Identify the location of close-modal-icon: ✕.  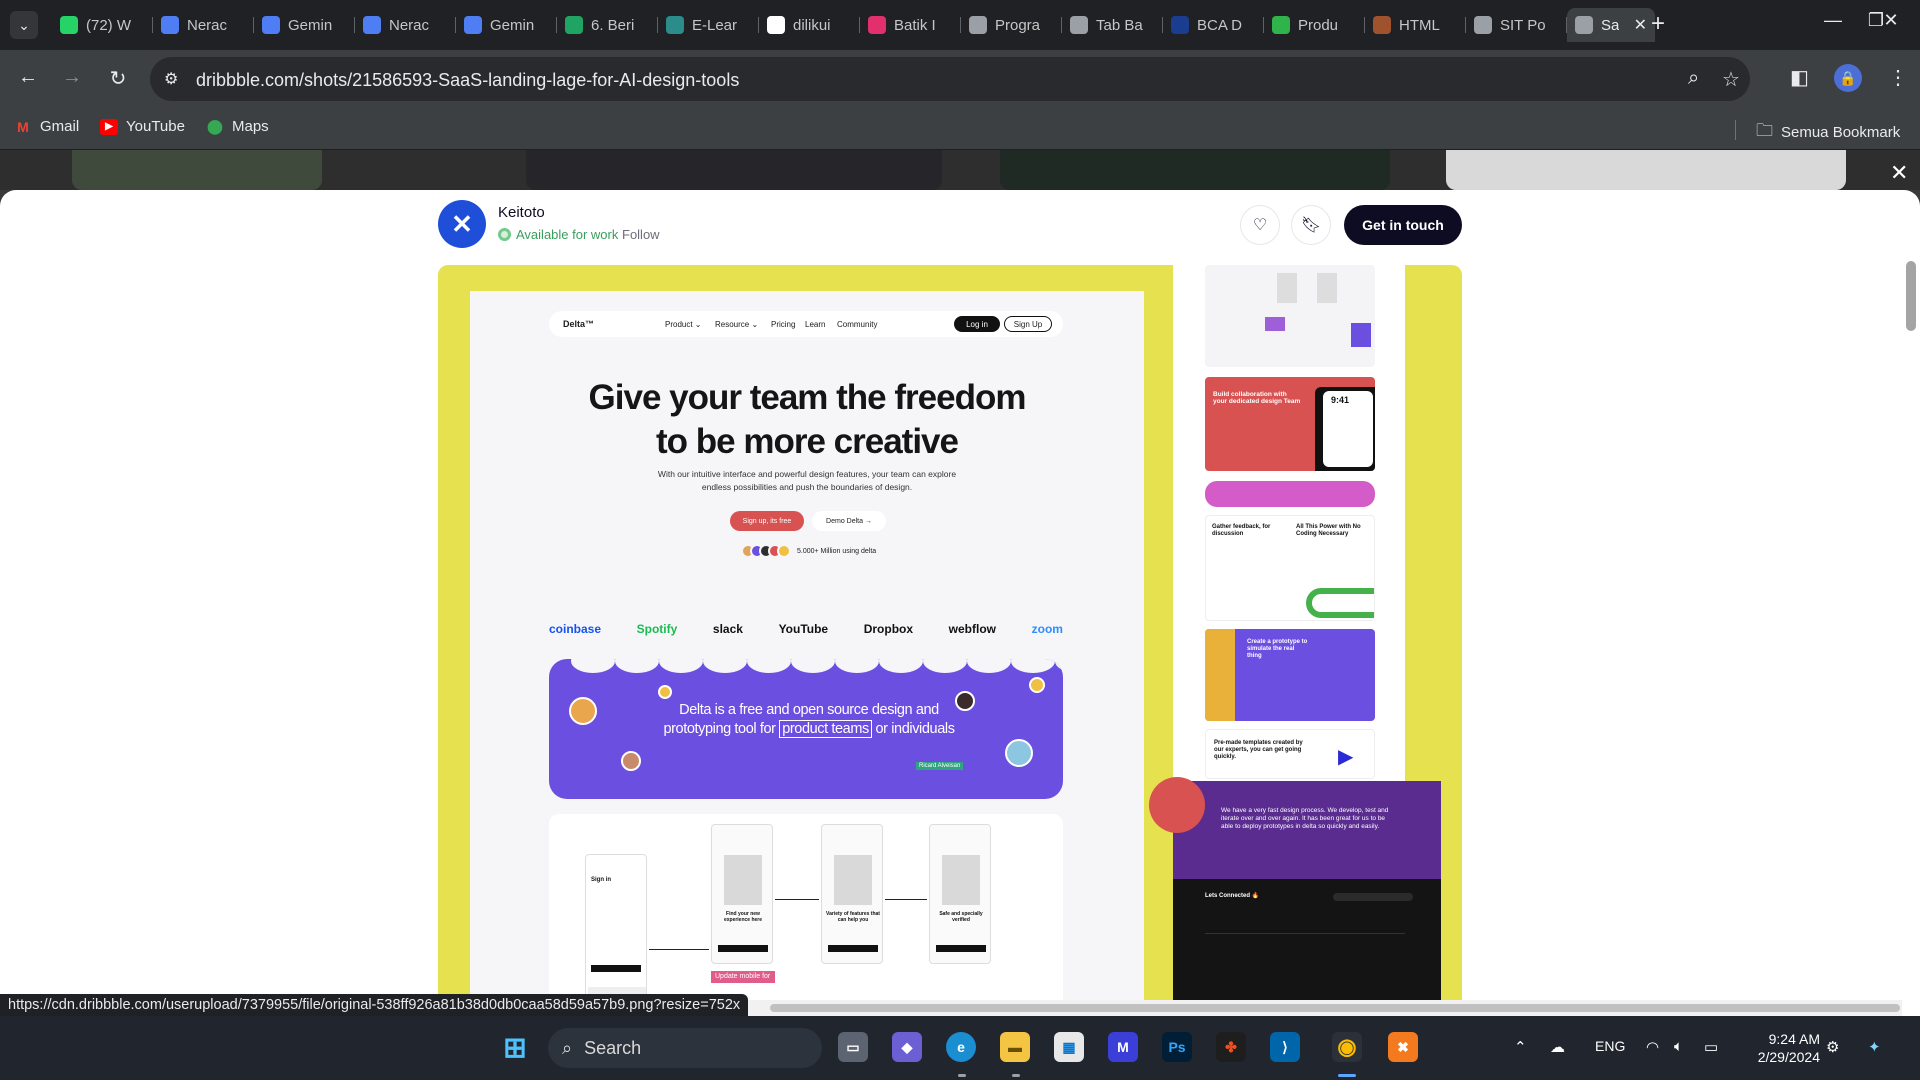
(1899, 173).